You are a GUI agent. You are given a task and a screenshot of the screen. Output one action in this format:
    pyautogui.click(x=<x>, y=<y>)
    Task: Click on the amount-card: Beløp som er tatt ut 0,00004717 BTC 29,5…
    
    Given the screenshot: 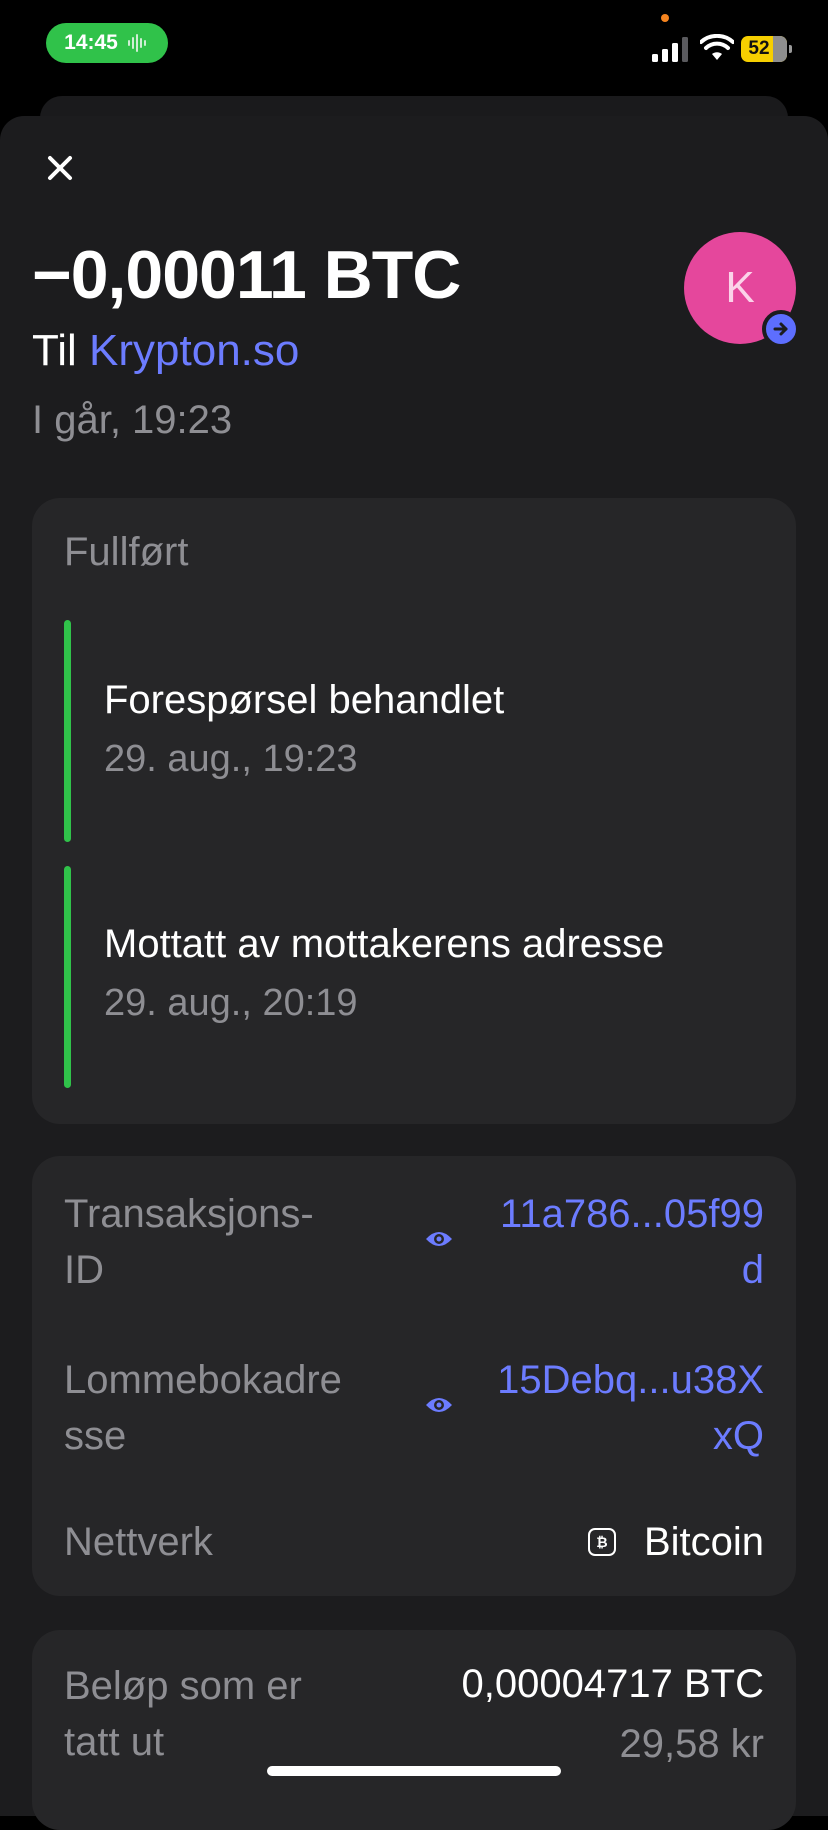 What is the action you would take?
    pyautogui.click(x=414, y=1730)
    